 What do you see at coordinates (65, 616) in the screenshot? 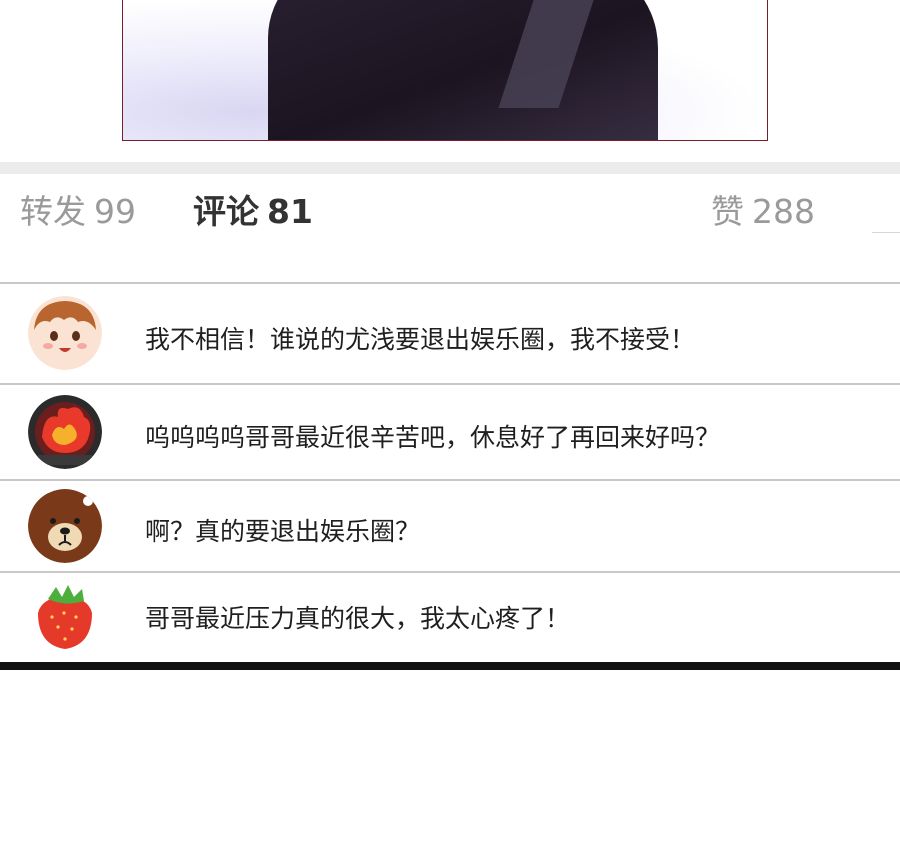
I see `strawberry-avatar` at bounding box center [65, 616].